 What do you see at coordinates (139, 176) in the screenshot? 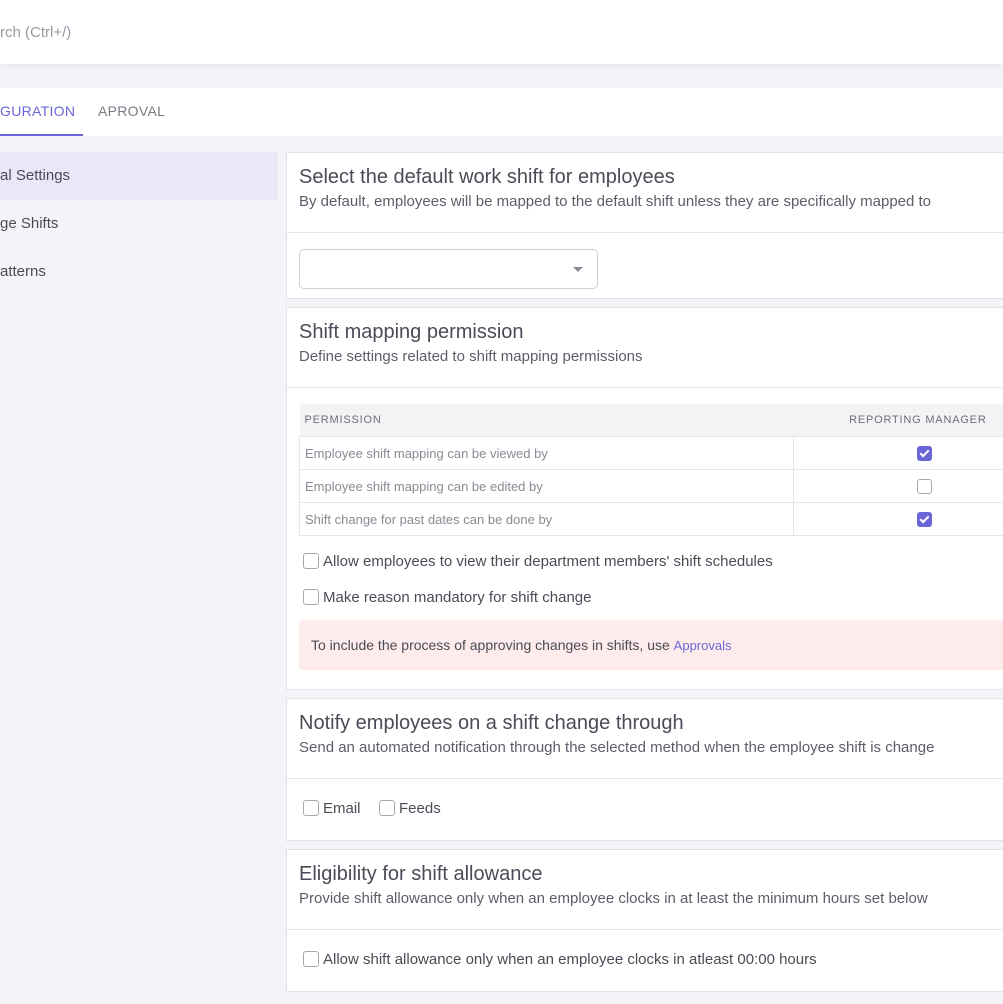
I see `sidebar-item-general-settings: al Settings` at bounding box center [139, 176].